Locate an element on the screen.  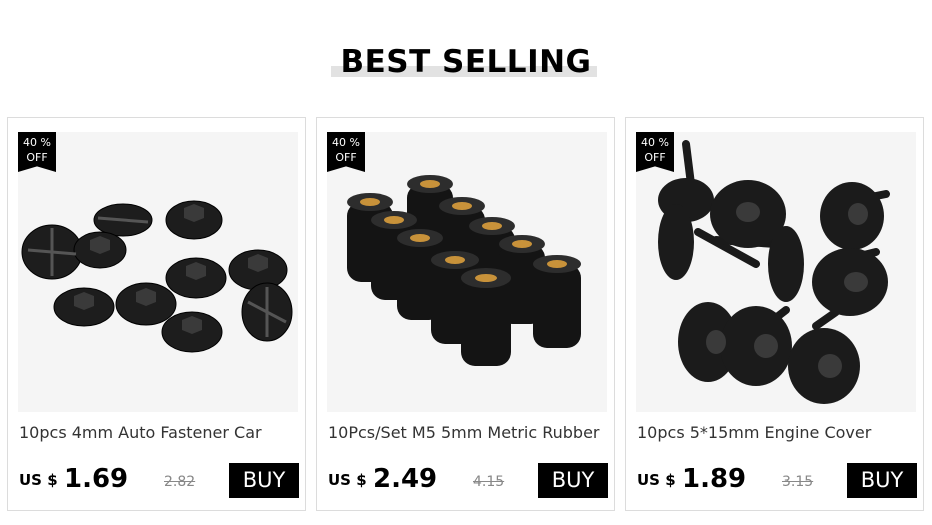
section-heading: BEST SELLING is located at coordinates (466, 62).